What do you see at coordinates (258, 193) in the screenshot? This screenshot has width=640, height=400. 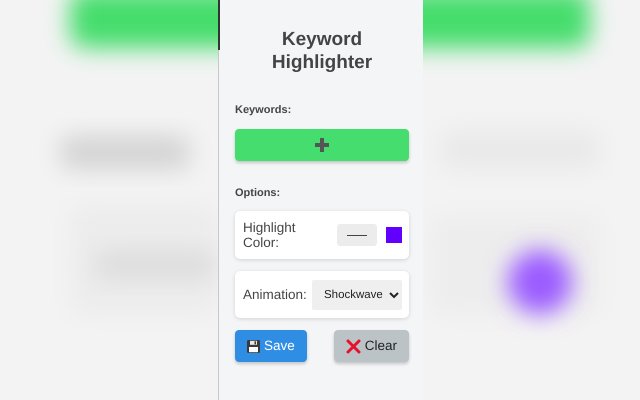 I see `section-label: Options:` at bounding box center [258, 193].